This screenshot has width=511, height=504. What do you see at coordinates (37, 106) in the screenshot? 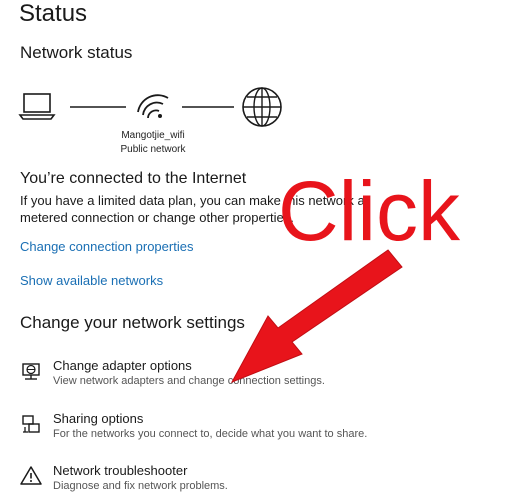
I see `laptop-icon` at bounding box center [37, 106].